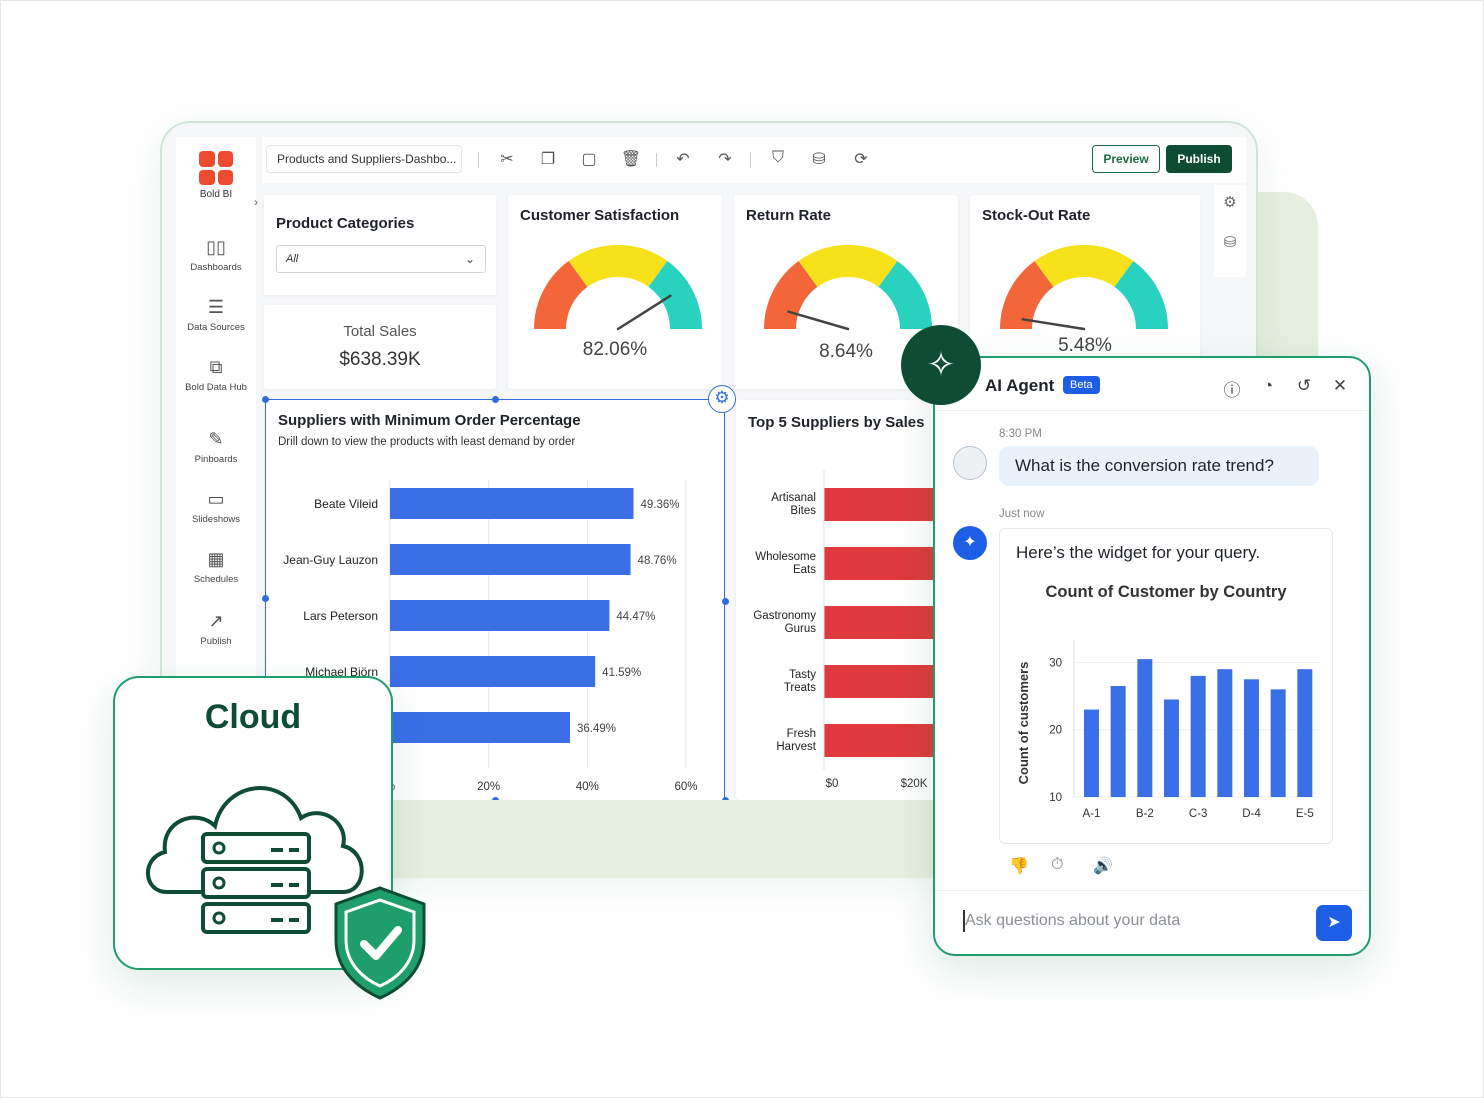 This screenshot has height=1098, width=1484. What do you see at coordinates (1019, 866) in the screenshot?
I see `thumbs-down-icon: 👎` at bounding box center [1019, 866].